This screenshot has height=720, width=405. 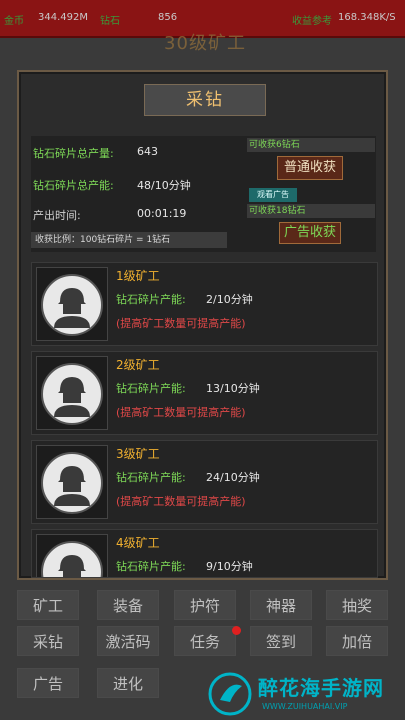 I want to click on nav-tasks: 任务, so click(x=205, y=641).